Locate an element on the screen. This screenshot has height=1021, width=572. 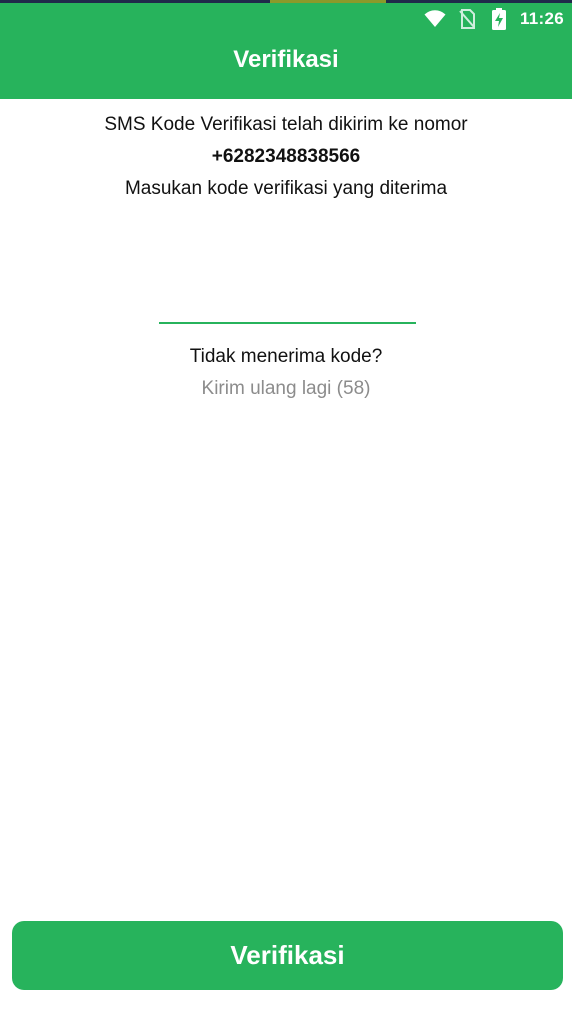
top-edge-accent is located at coordinates (328, 1).